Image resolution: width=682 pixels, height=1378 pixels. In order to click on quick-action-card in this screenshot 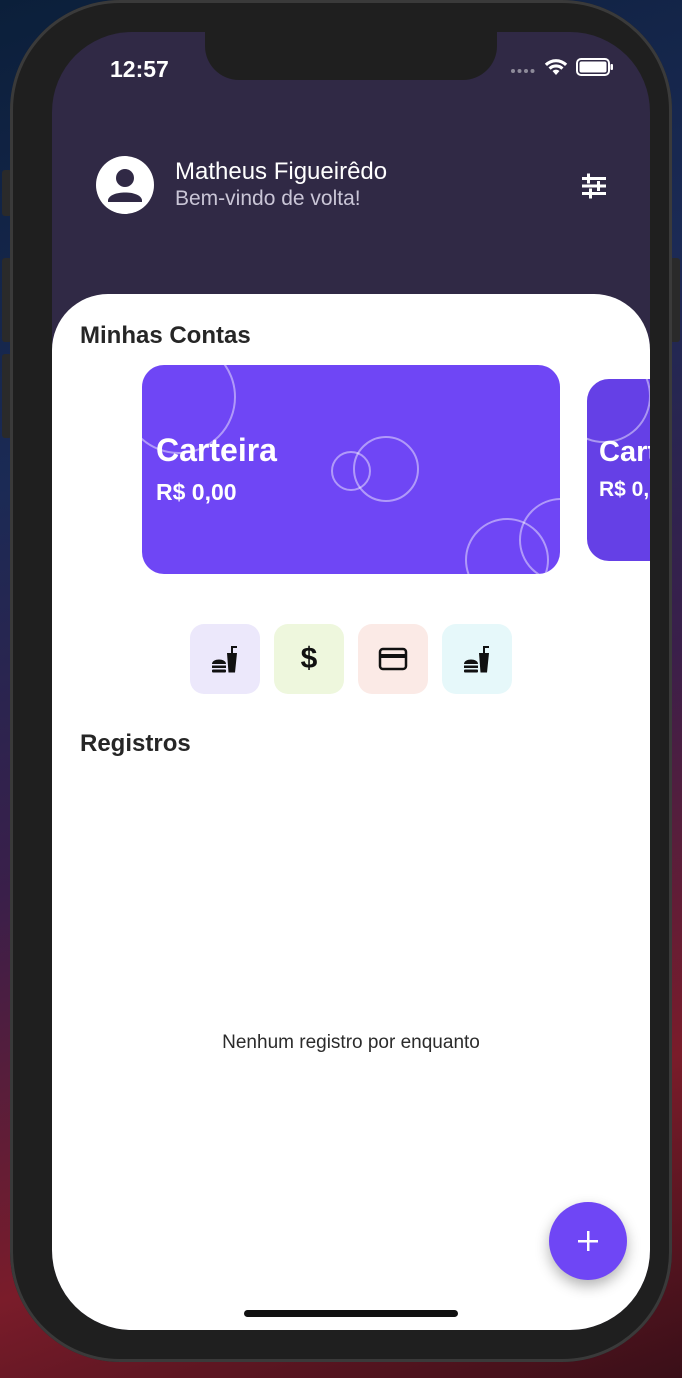, I will do `click(393, 659)`.